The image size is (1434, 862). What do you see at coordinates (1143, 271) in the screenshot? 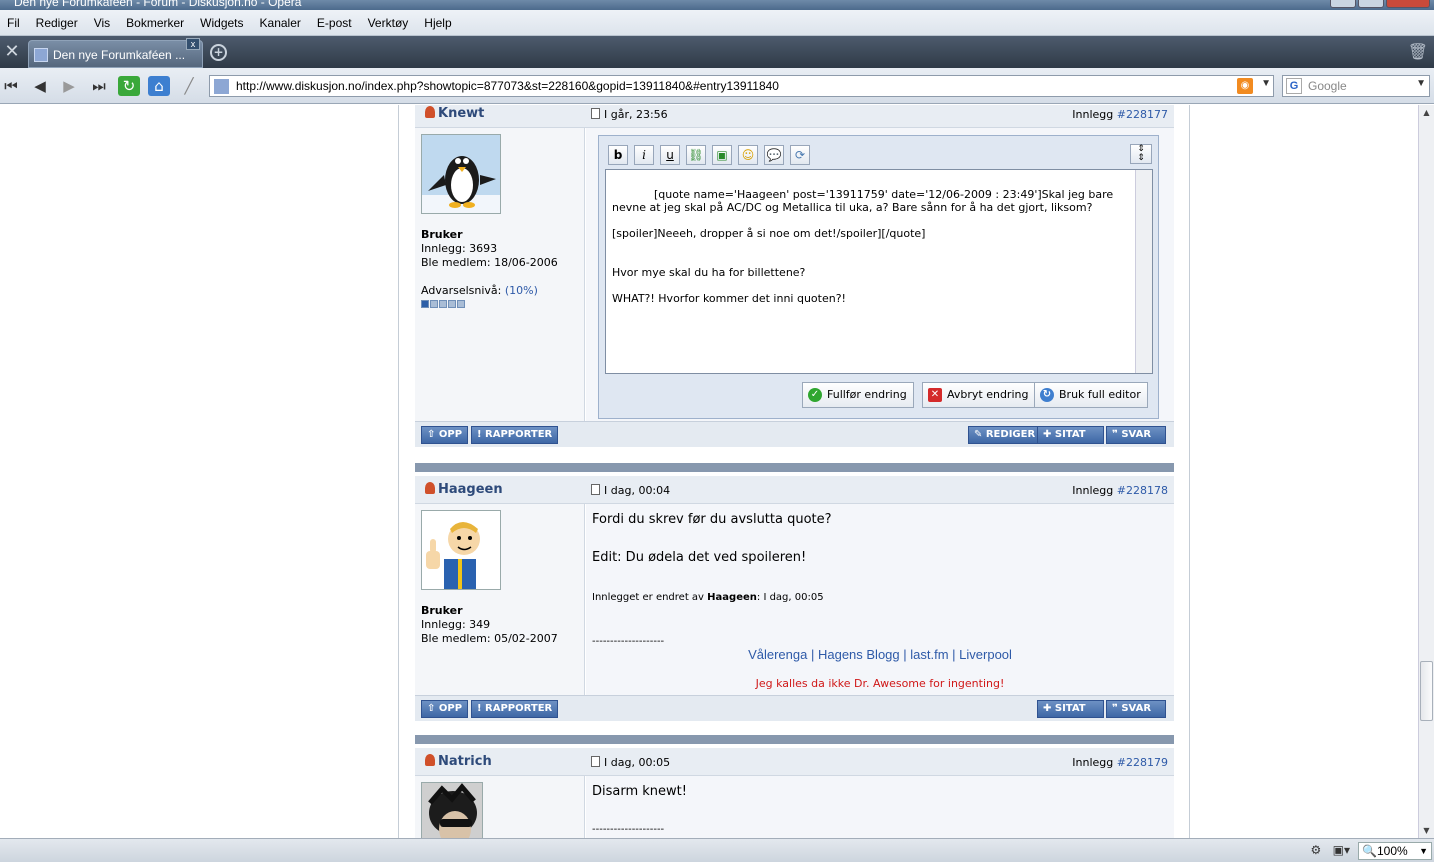
I see `textarea-scrollbar` at bounding box center [1143, 271].